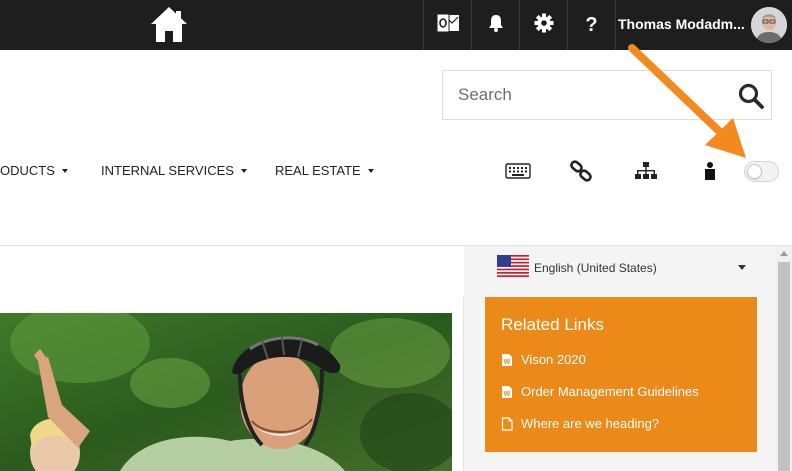  I want to click on related-link-label: Order Management Guidelines, so click(610, 391).